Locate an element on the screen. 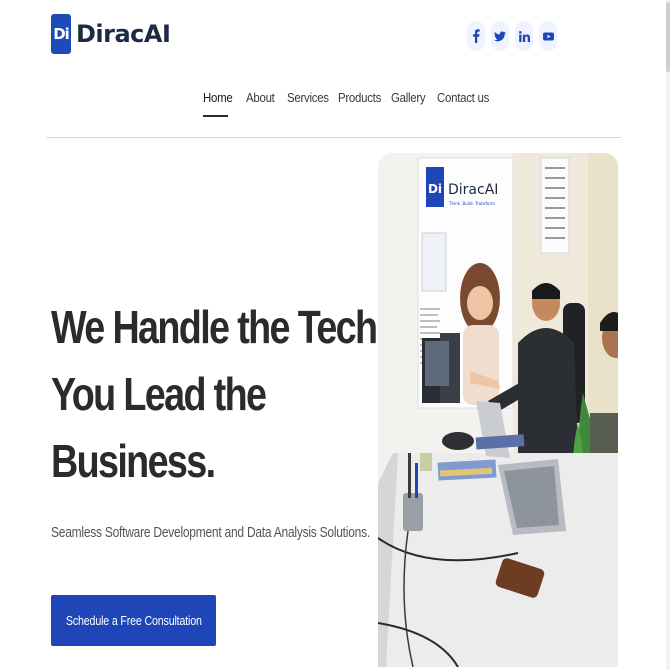 The width and height of the screenshot is (670, 670). headline-line-1: We Handle the Tech, is located at coordinates (219, 327).